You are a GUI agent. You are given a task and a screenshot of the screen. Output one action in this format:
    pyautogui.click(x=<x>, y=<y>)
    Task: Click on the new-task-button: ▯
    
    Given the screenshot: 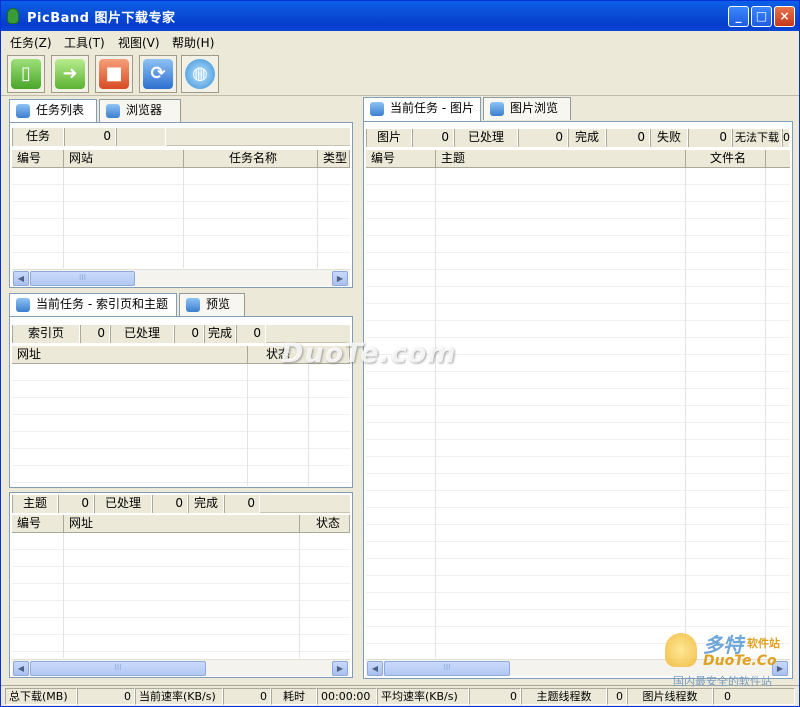 What is the action you would take?
    pyautogui.click(x=26, y=74)
    